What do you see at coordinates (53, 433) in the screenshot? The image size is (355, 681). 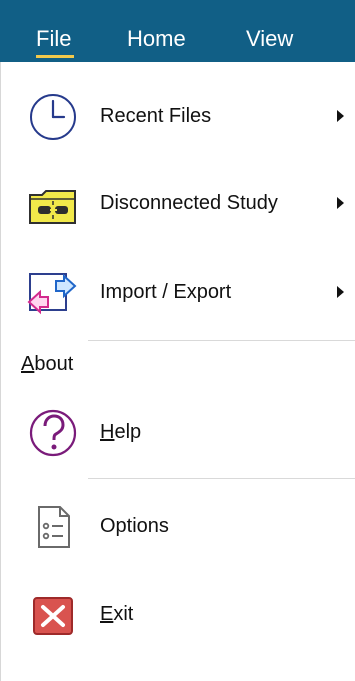 I see `help-icon` at bounding box center [53, 433].